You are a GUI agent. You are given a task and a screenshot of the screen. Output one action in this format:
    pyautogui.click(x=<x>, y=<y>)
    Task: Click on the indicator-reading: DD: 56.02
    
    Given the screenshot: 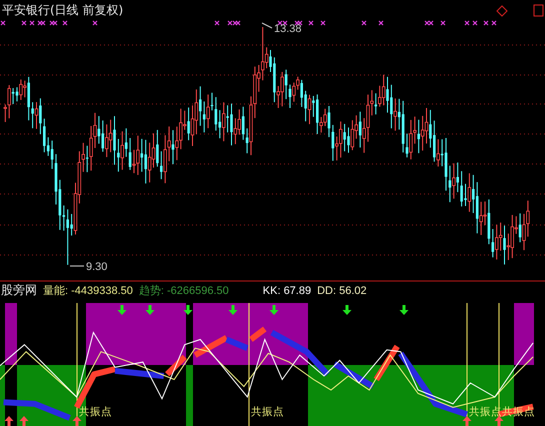 What is the action you would take?
    pyautogui.click(x=342, y=290)
    